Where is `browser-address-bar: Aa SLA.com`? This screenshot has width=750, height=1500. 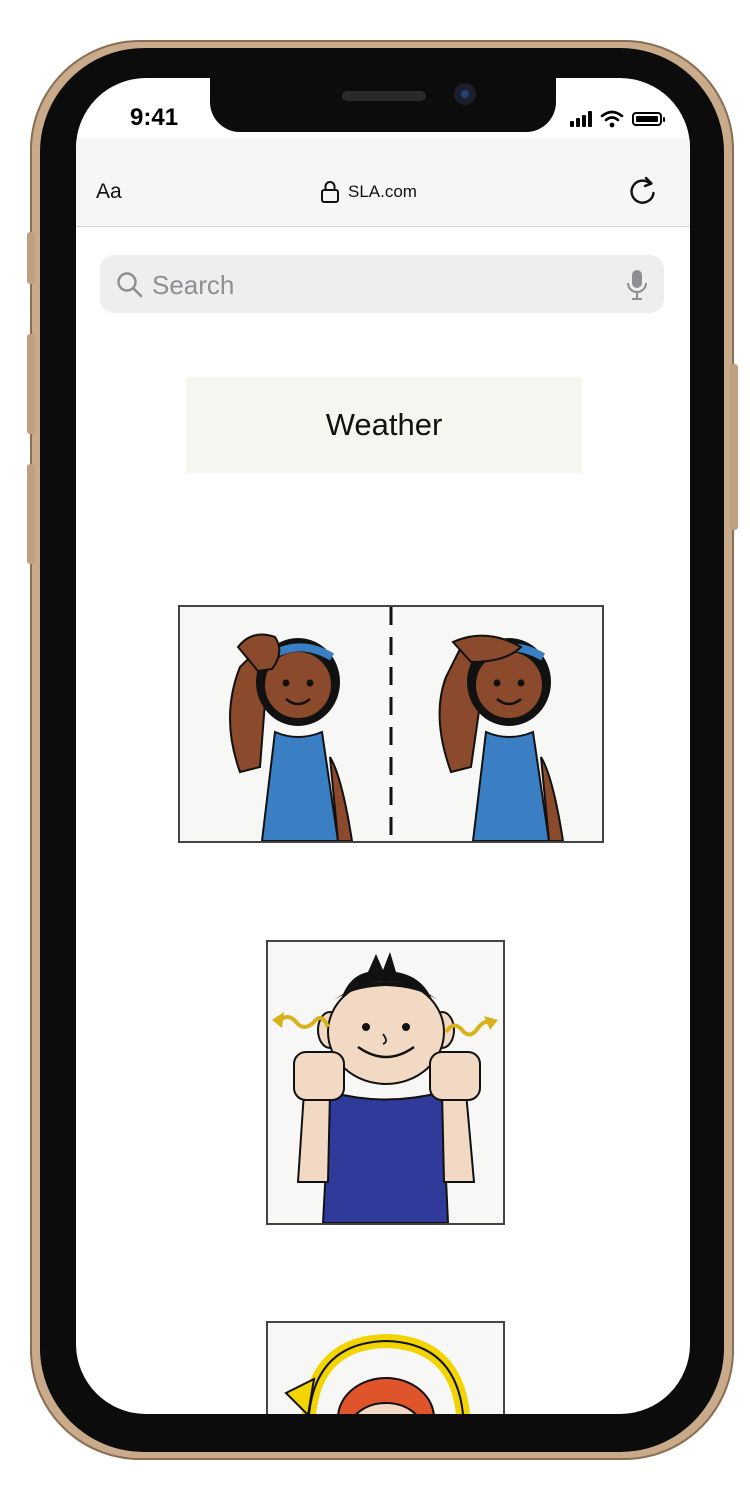 browser-address-bar: Aa SLA.com is located at coordinates (383, 182).